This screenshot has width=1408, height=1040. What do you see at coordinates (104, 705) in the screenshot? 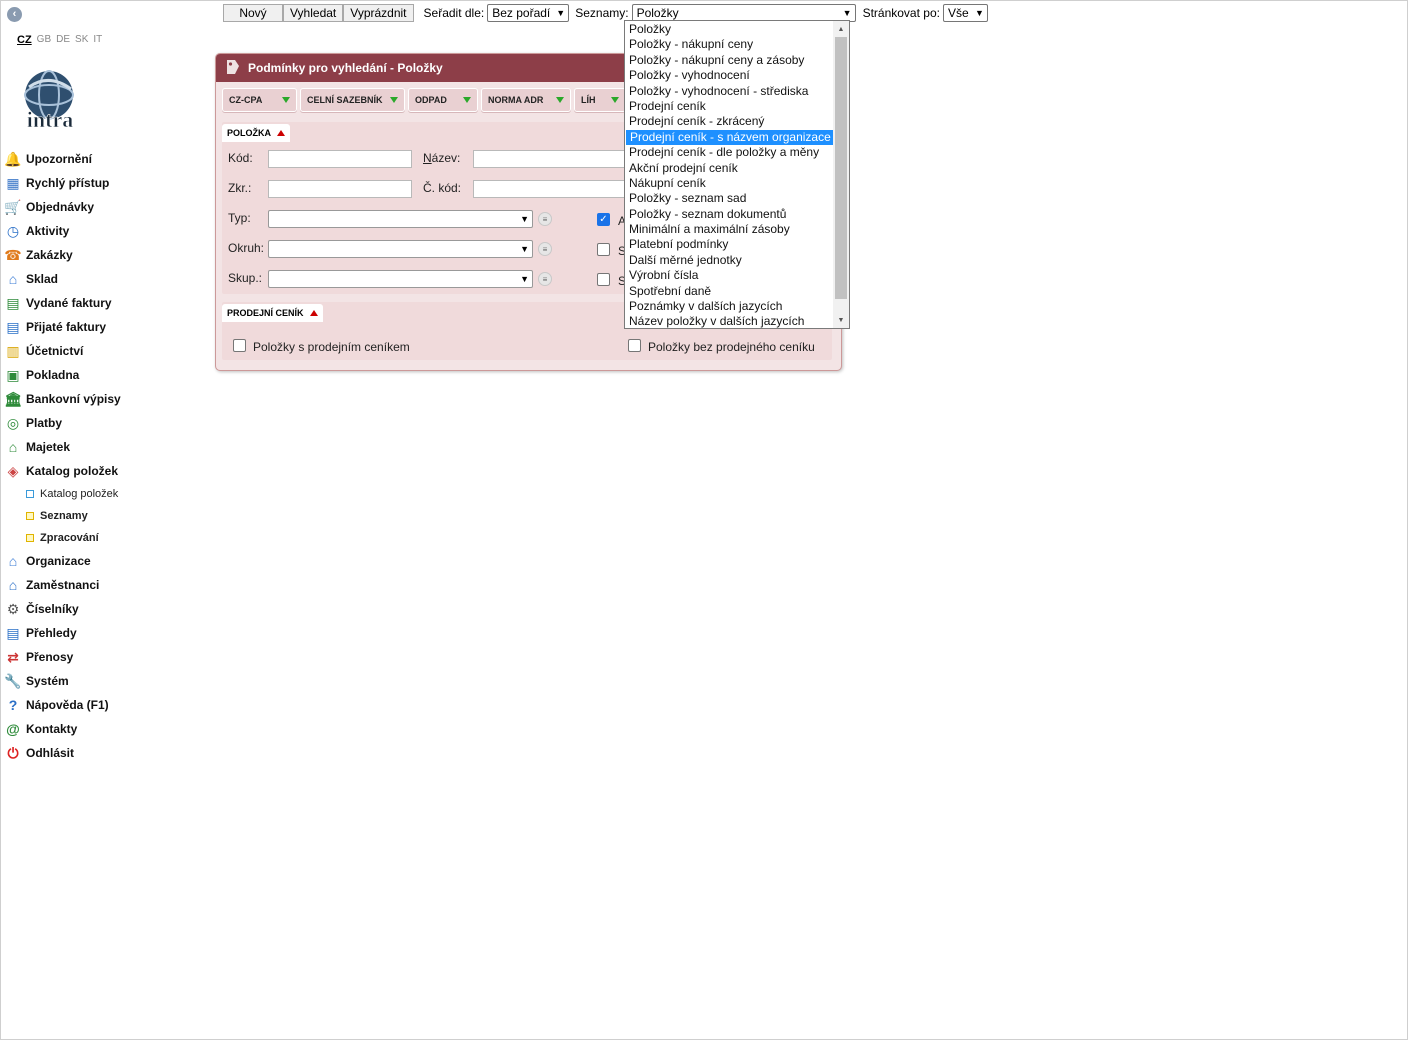
I see `sidebar-item-6: ? Nápověda (F1)` at bounding box center [104, 705].